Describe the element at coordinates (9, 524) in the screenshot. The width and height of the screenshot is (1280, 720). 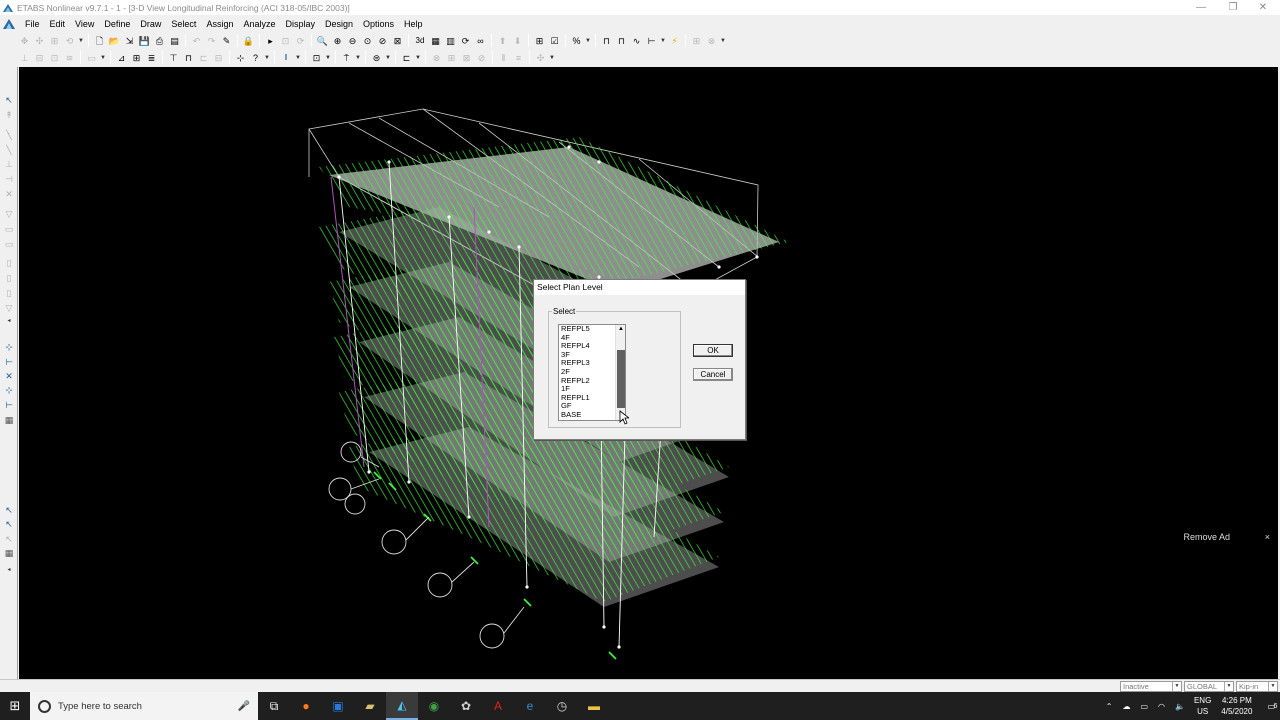
I see `get-previous-selection-icon: ↖` at that location.